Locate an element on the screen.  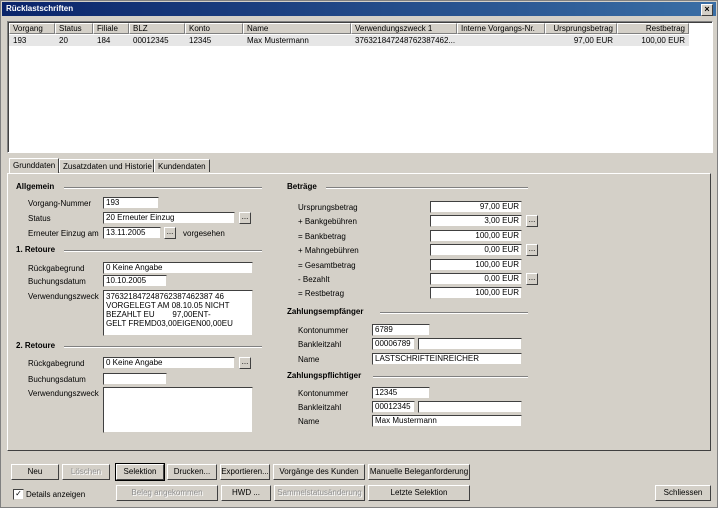
loeschen-button: Löschen is located at coordinates (86, 472).